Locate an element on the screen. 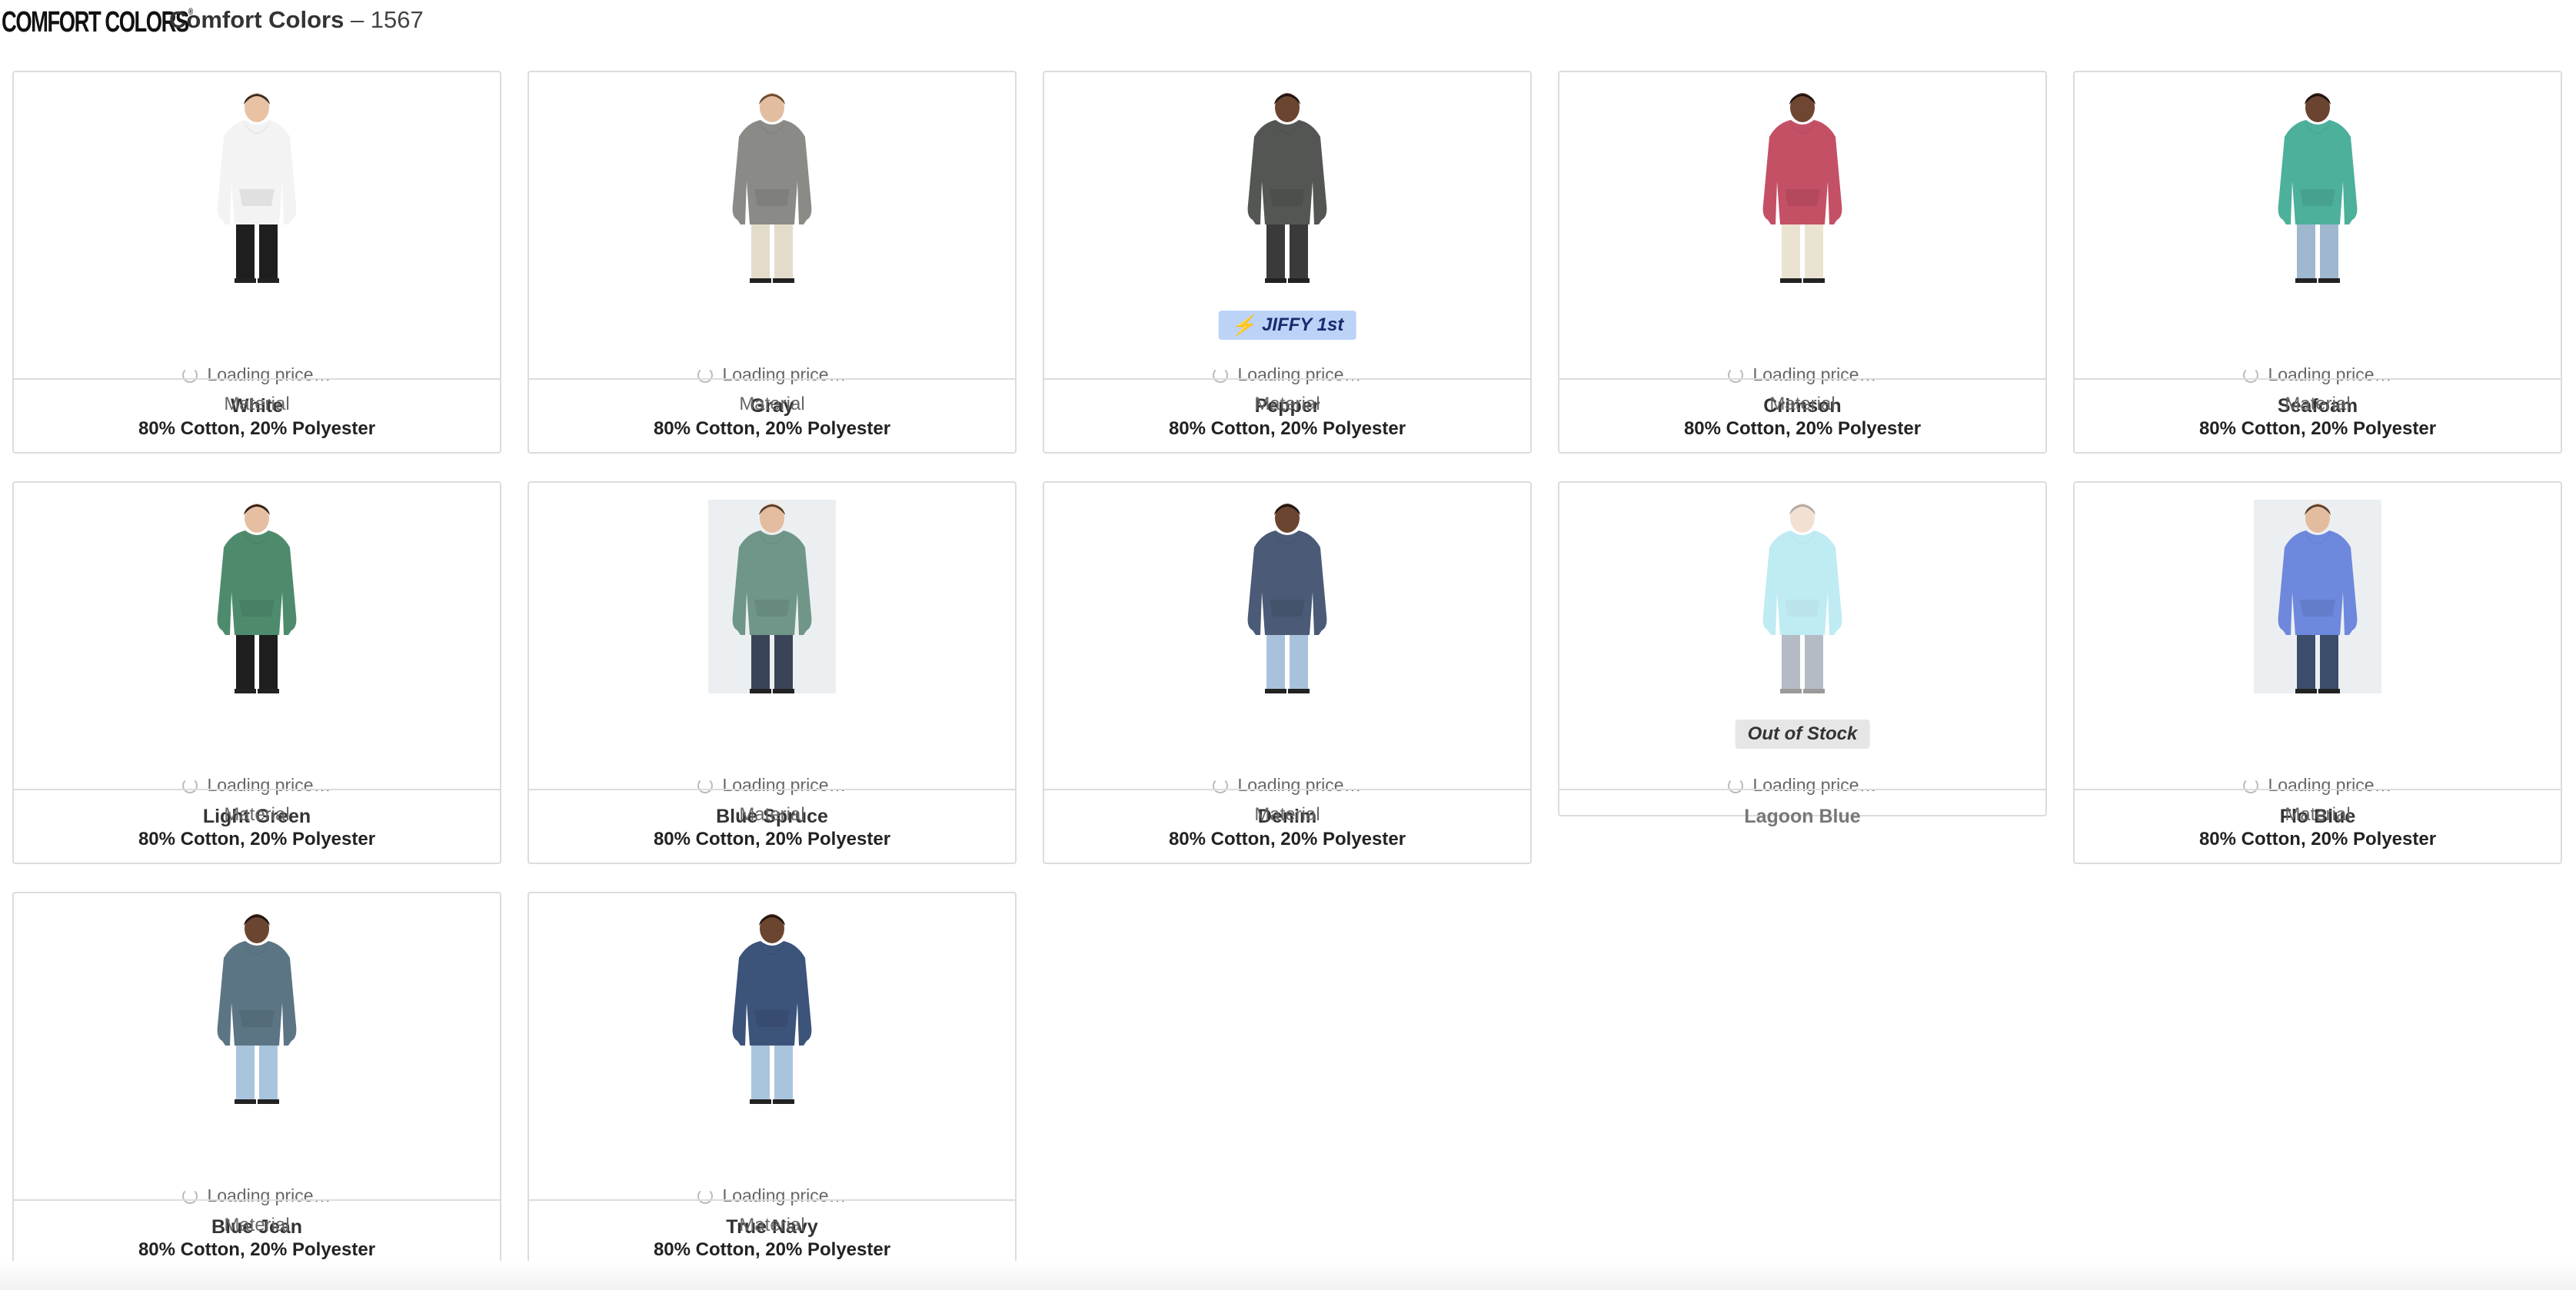 Image resolution: width=2576 pixels, height=1290 pixels. product-card-top: Loading price… Light Green is located at coordinates (257, 655).